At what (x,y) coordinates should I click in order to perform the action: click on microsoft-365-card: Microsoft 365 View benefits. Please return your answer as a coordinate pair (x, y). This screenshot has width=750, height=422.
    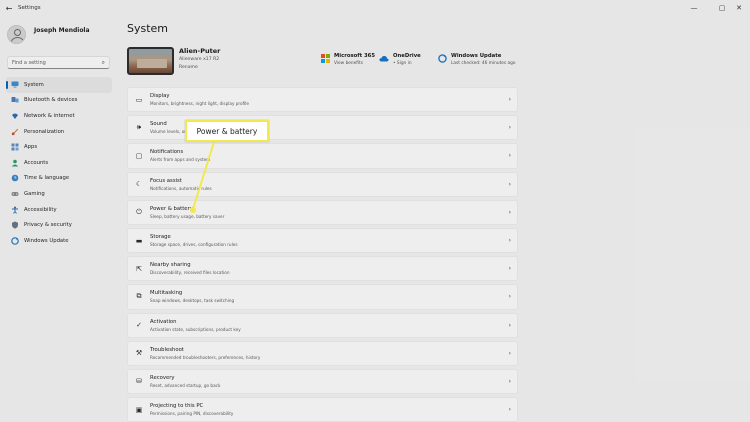
    Looking at the image, I should click on (347, 59).